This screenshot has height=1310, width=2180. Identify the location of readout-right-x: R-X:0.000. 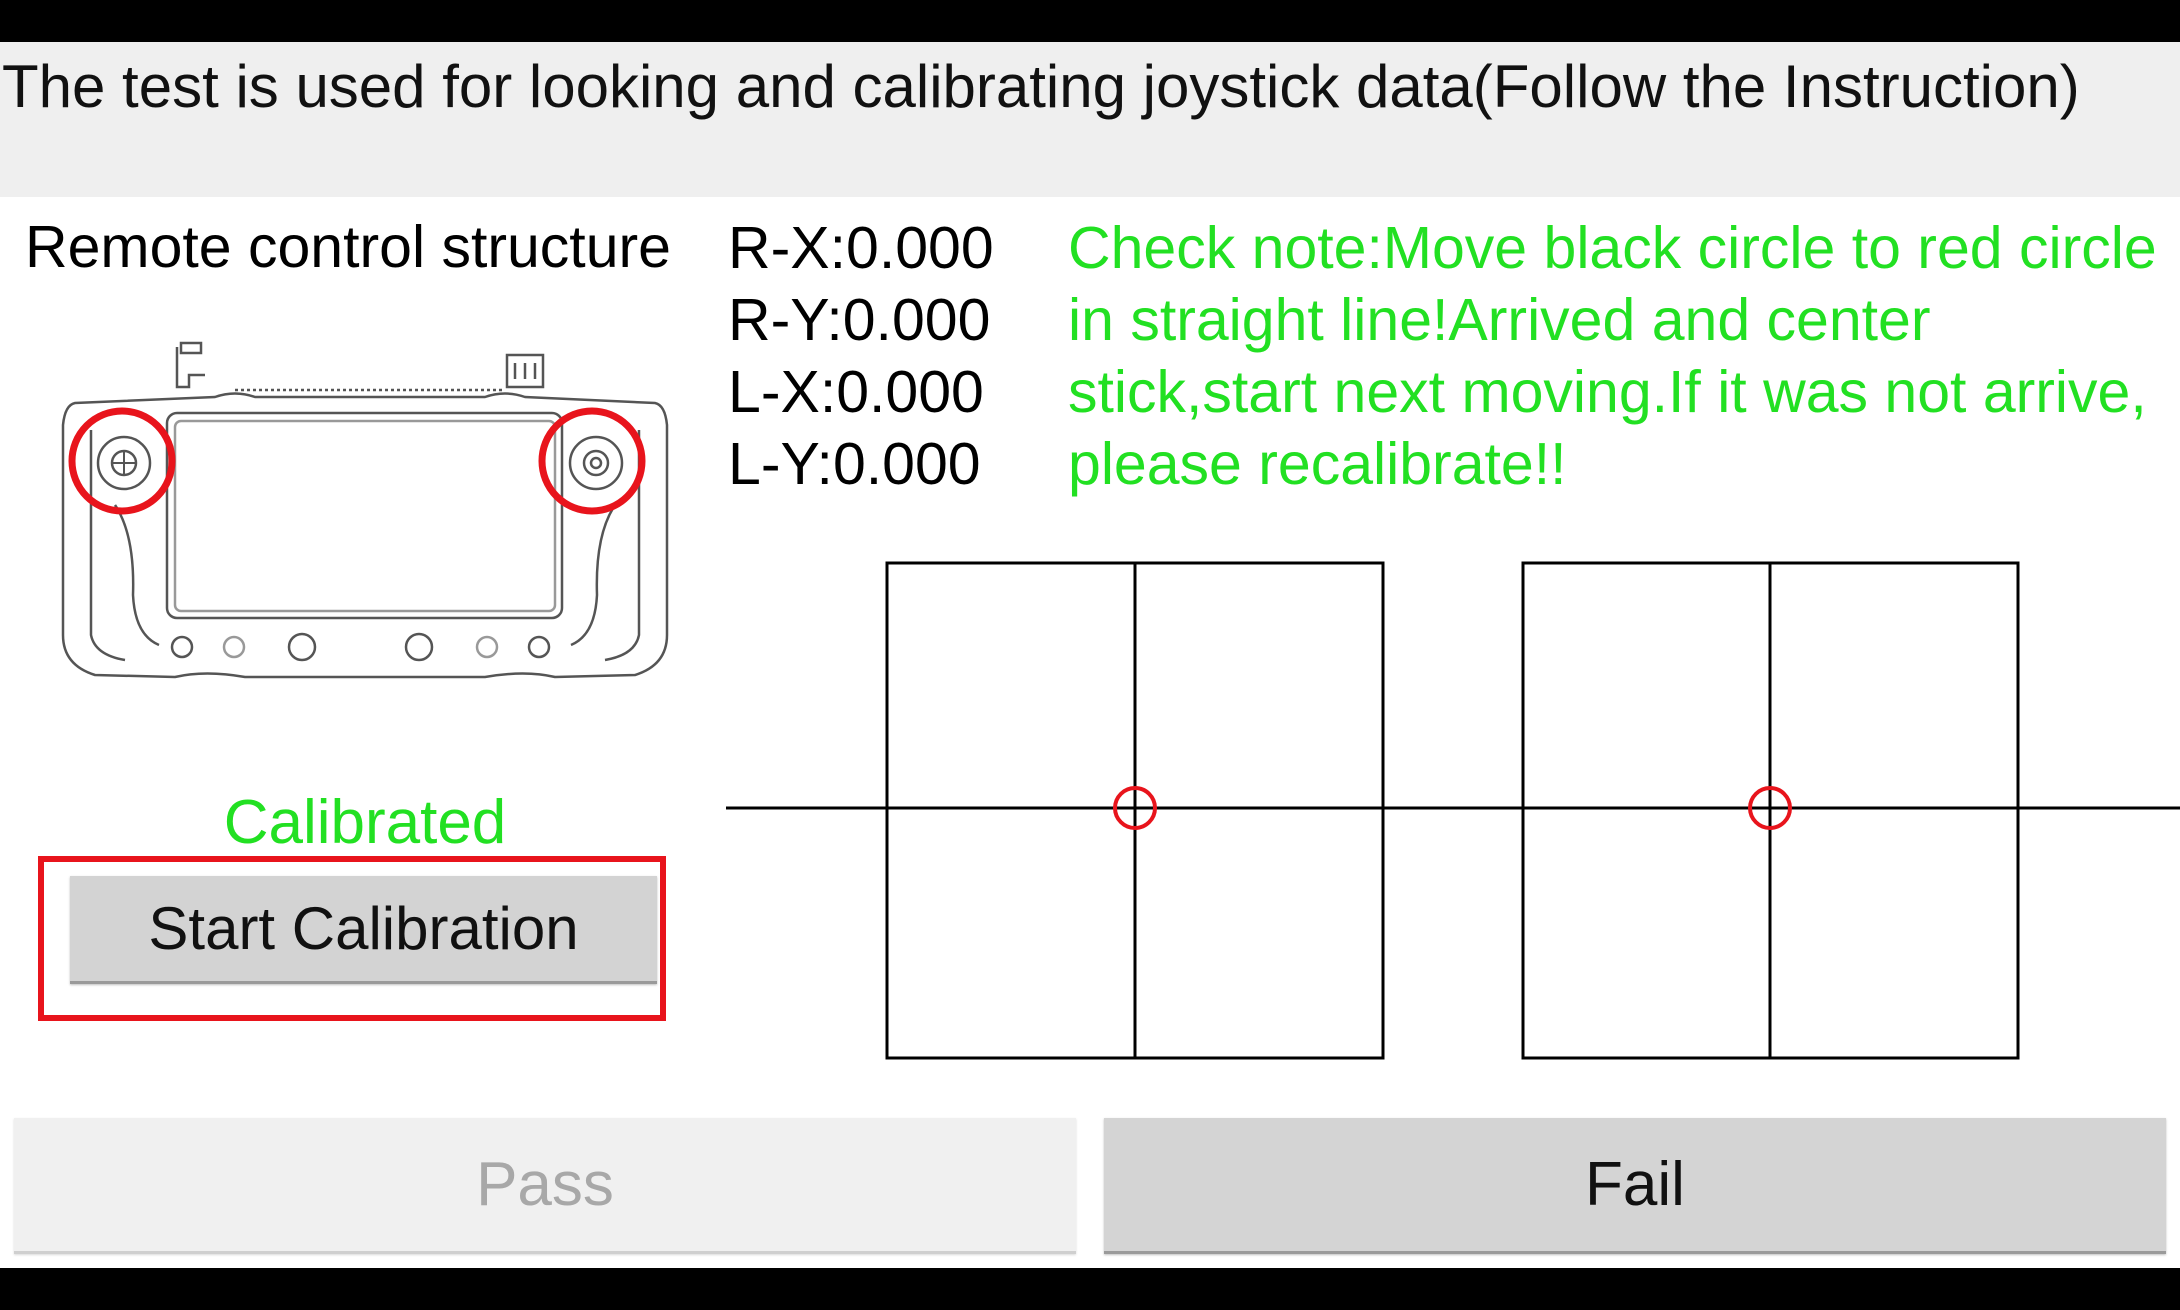
(861, 248).